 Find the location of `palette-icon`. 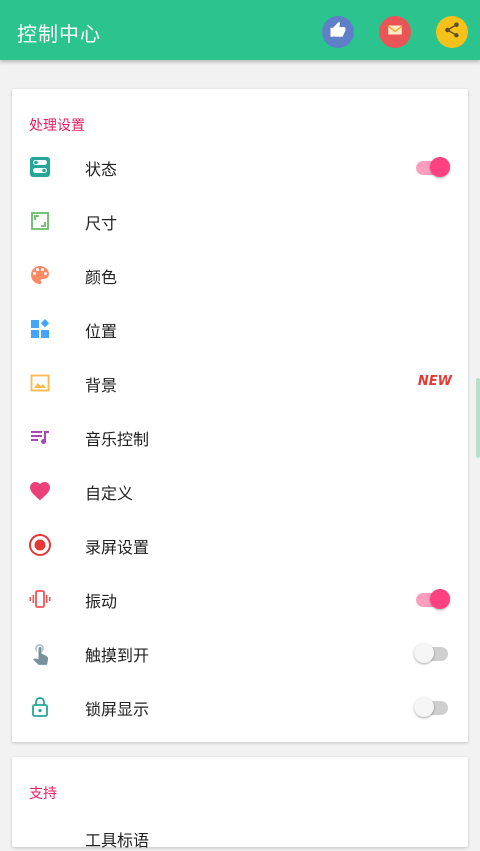

palette-icon is located at coordinates (40, 275).